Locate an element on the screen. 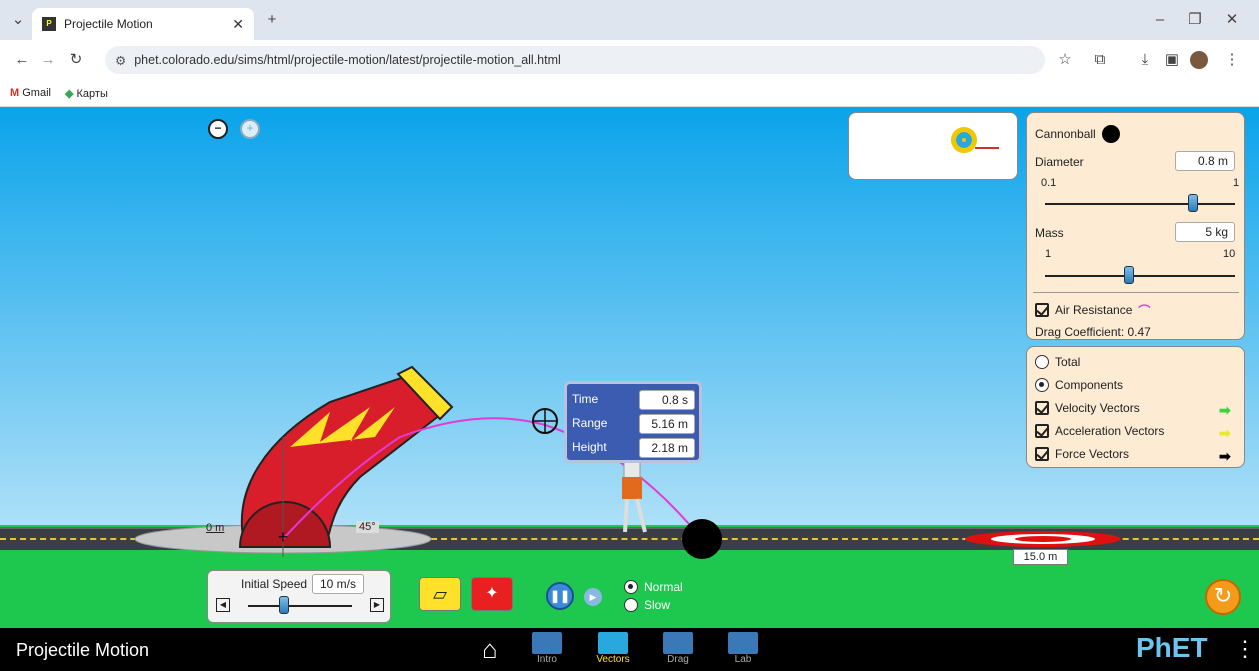 The height and width of the screenshot is (671, 1259). back-icon: ← is located at coordinates (22, 60).